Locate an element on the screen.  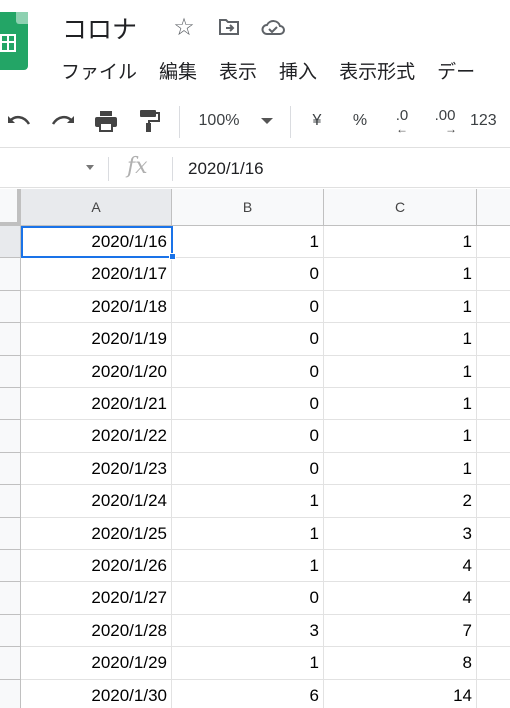
column-header-c: C is located at coordinates (400, 207).